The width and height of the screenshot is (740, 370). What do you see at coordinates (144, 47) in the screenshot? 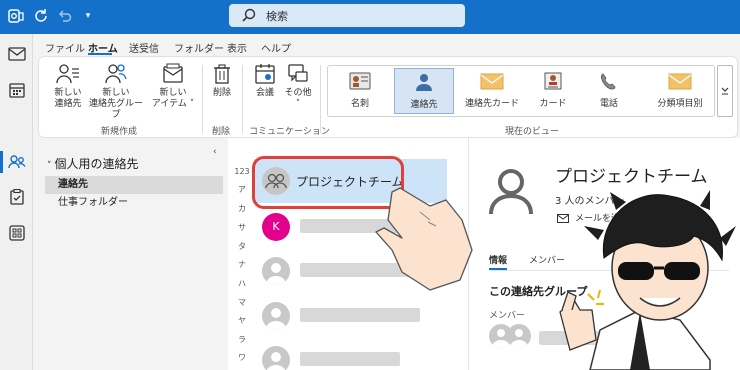
I see `tab-send-receive: 送受信` at bounding box center [144, 47].